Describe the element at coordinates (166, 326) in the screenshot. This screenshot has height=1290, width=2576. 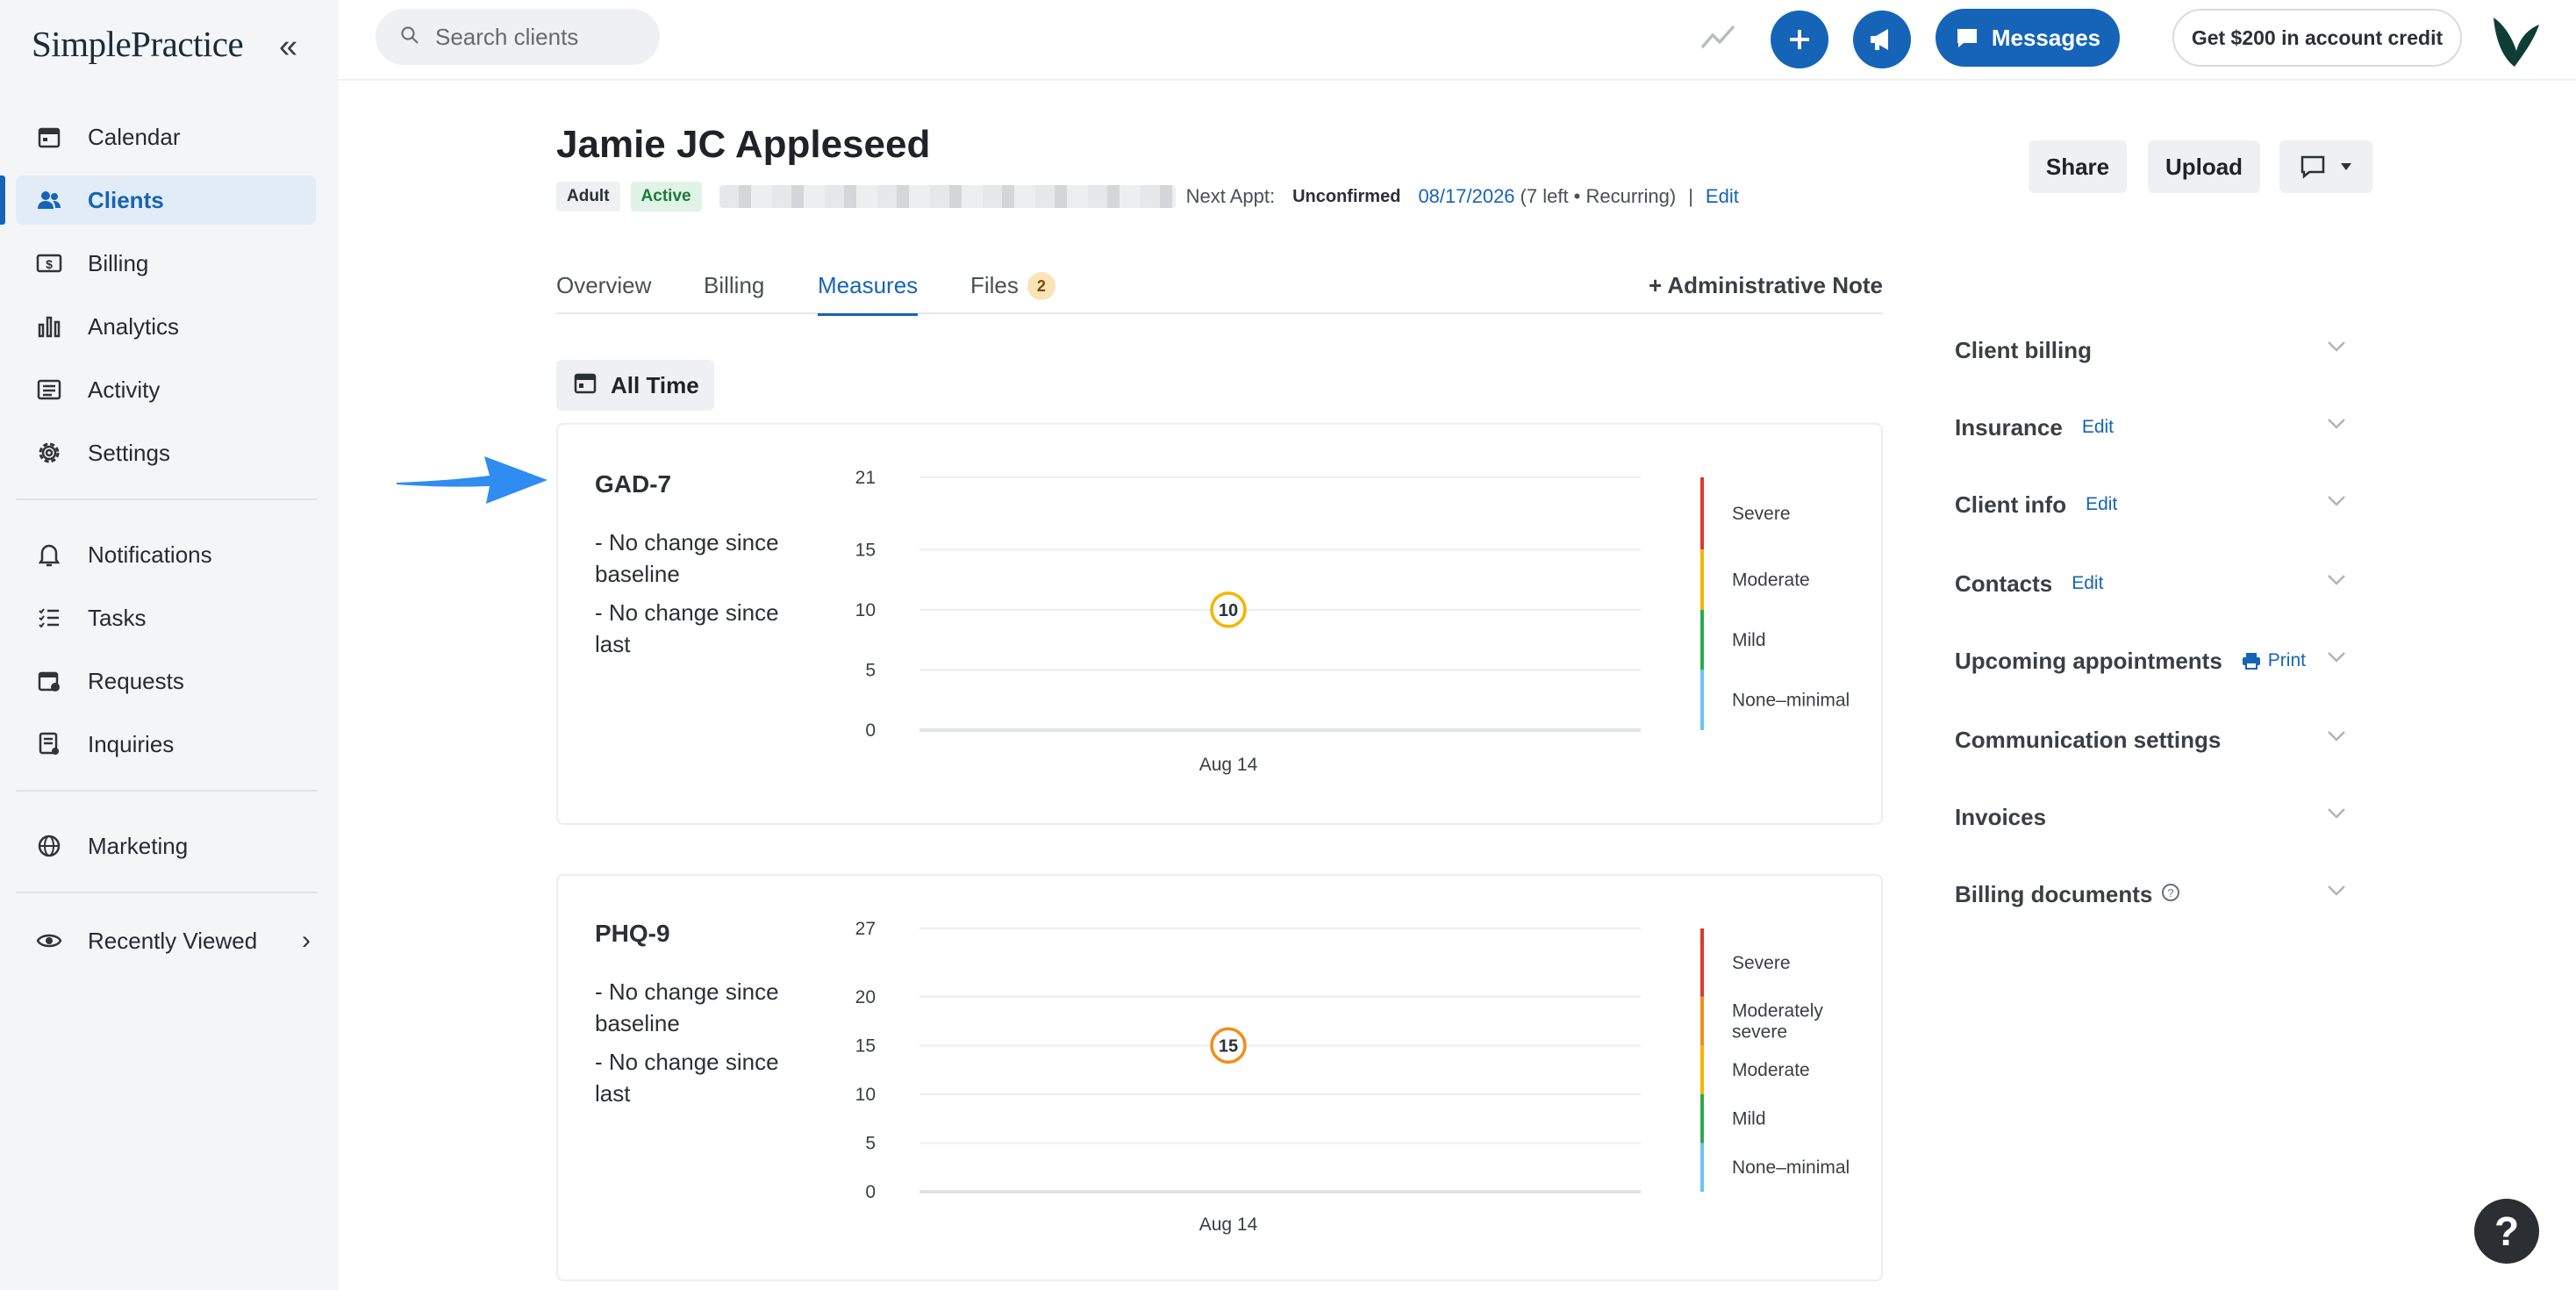
I see `sidebar-item-analytics: Analytics` at that location.